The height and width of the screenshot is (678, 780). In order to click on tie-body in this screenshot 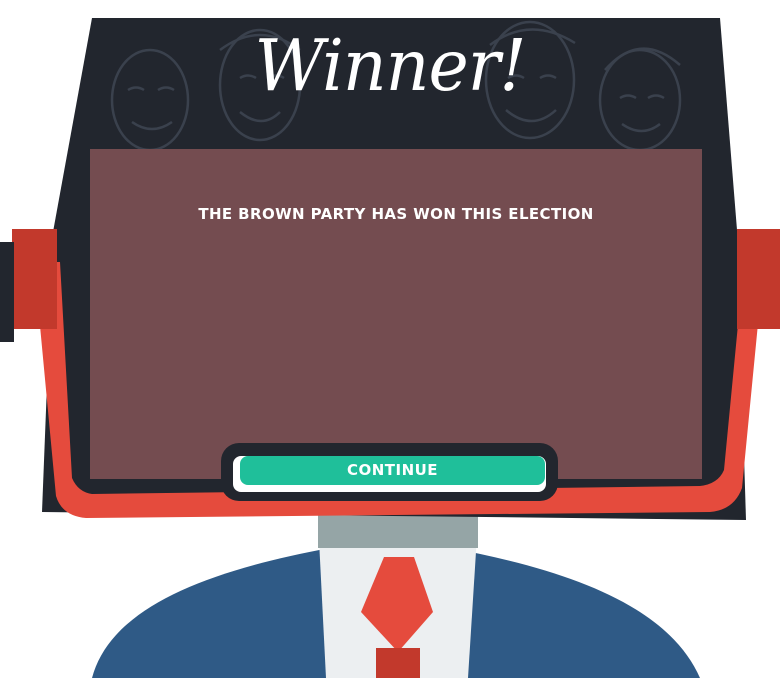, I will do `click(398, 663)`.